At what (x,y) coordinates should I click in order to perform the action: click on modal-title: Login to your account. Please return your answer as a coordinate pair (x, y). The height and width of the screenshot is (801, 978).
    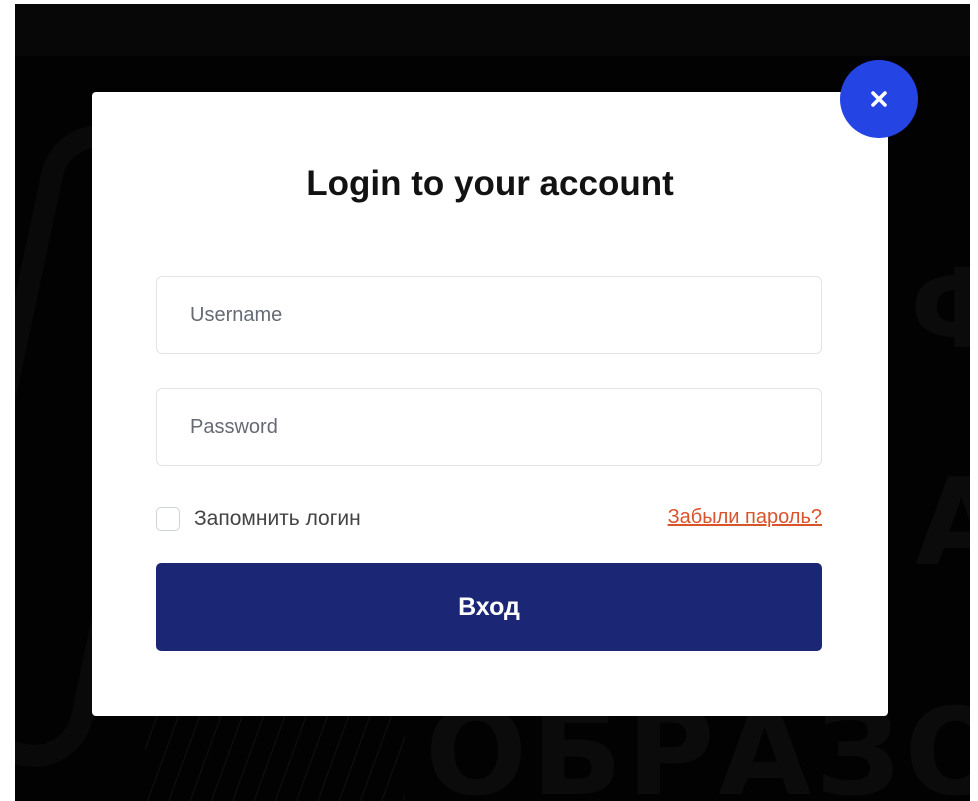
    Looking at the image, I should click on (490, 183).